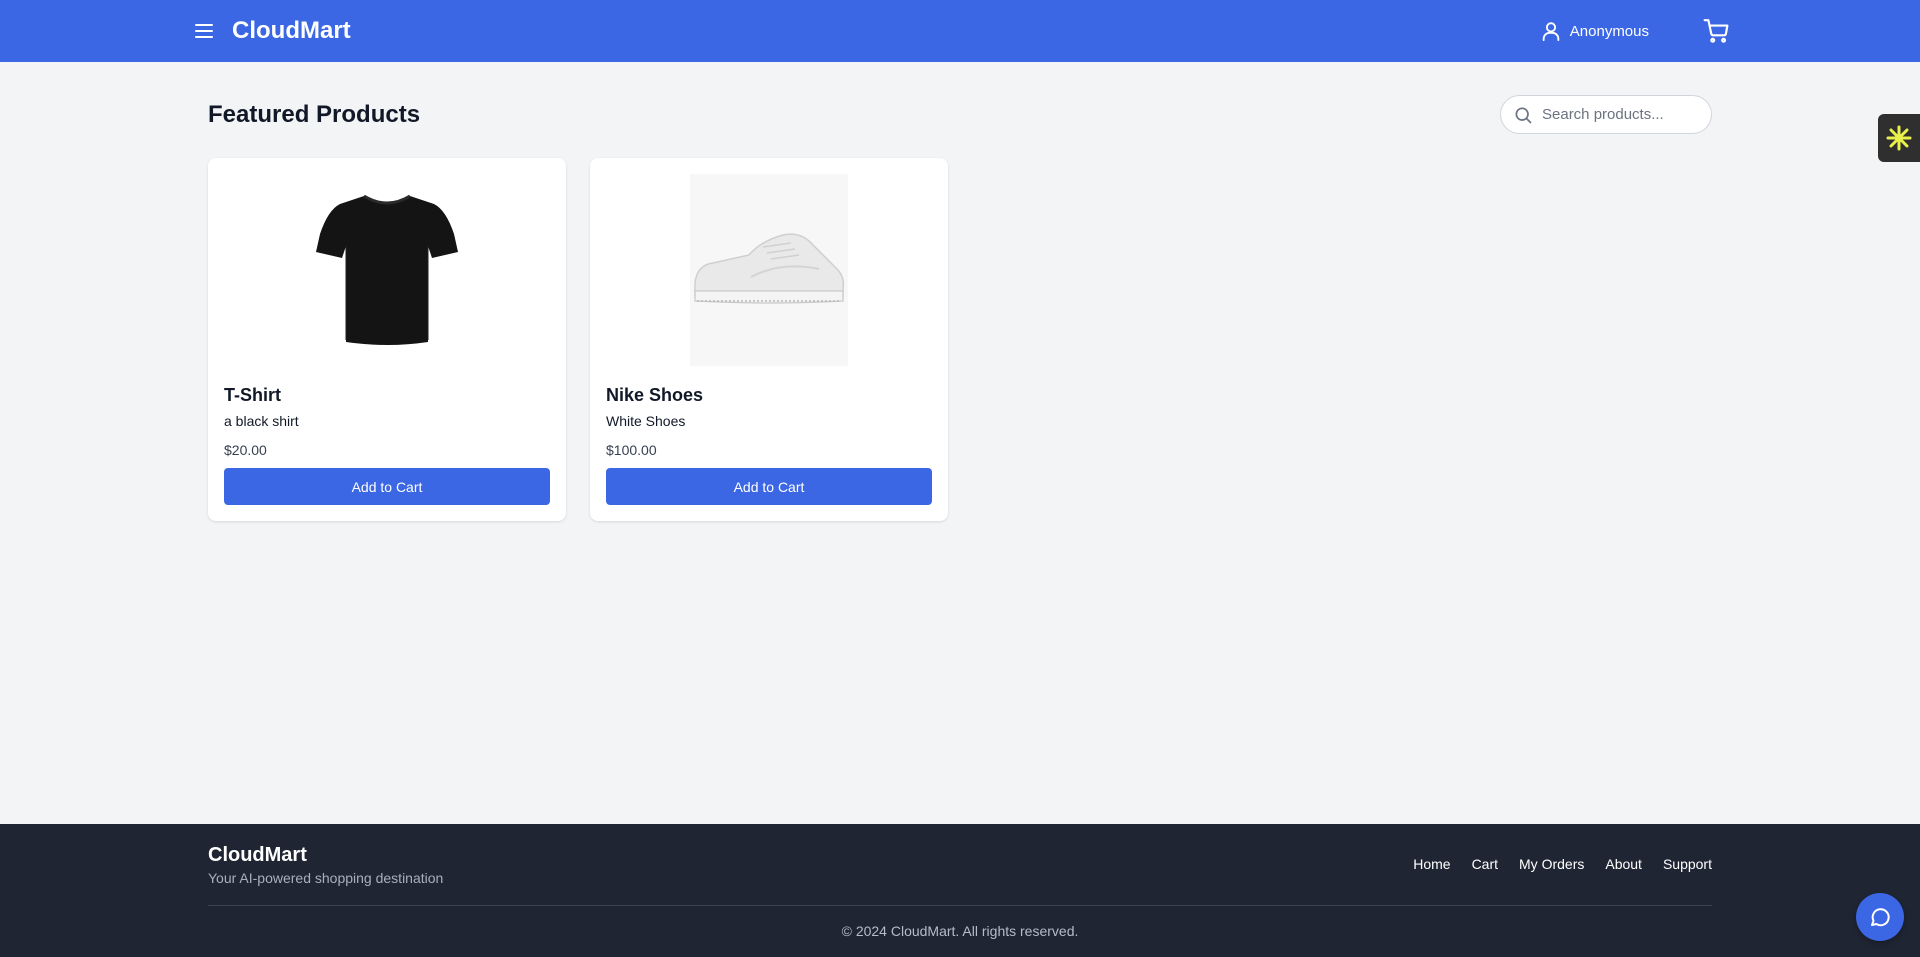 The height and width of the screenshot is (957, 1920). What do you see at coordinates (257, 855) in the screenshot?
I see `footer-brand: CloudMart` at bounding box center [257, 855].